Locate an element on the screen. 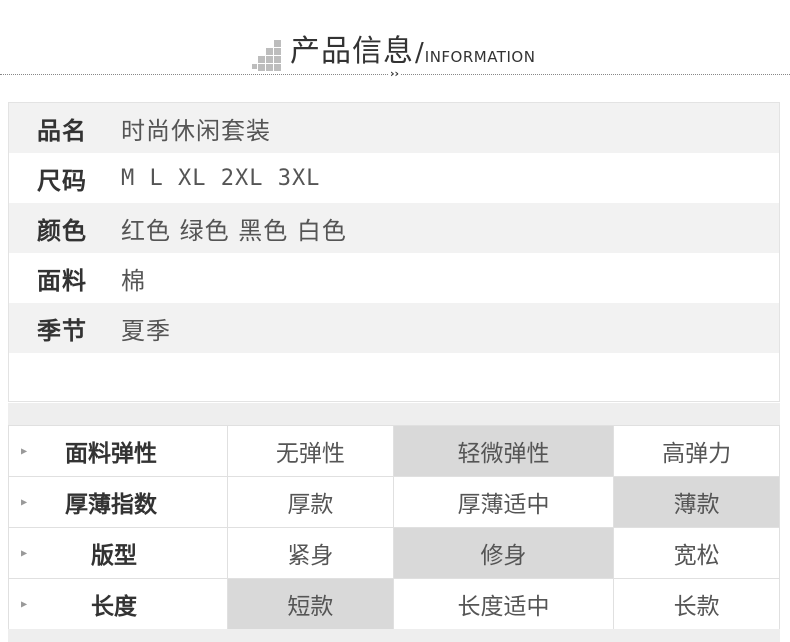 The height and width of the screenshot is (642, 790). info-label: 面料 is located at coordinates (62, 280).